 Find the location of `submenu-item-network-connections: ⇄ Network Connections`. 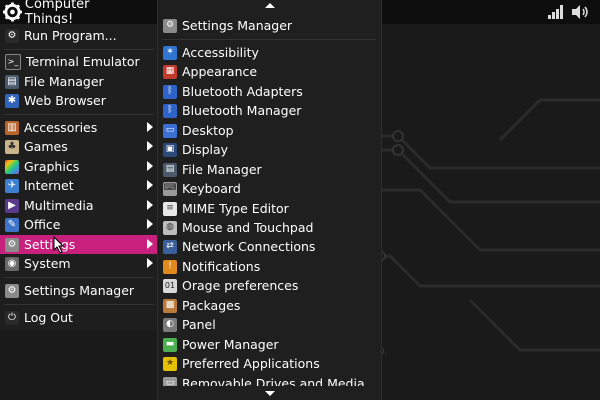

submenu-item-network-connections: ⇄ Network Connections is located at coordinates (269, 246).